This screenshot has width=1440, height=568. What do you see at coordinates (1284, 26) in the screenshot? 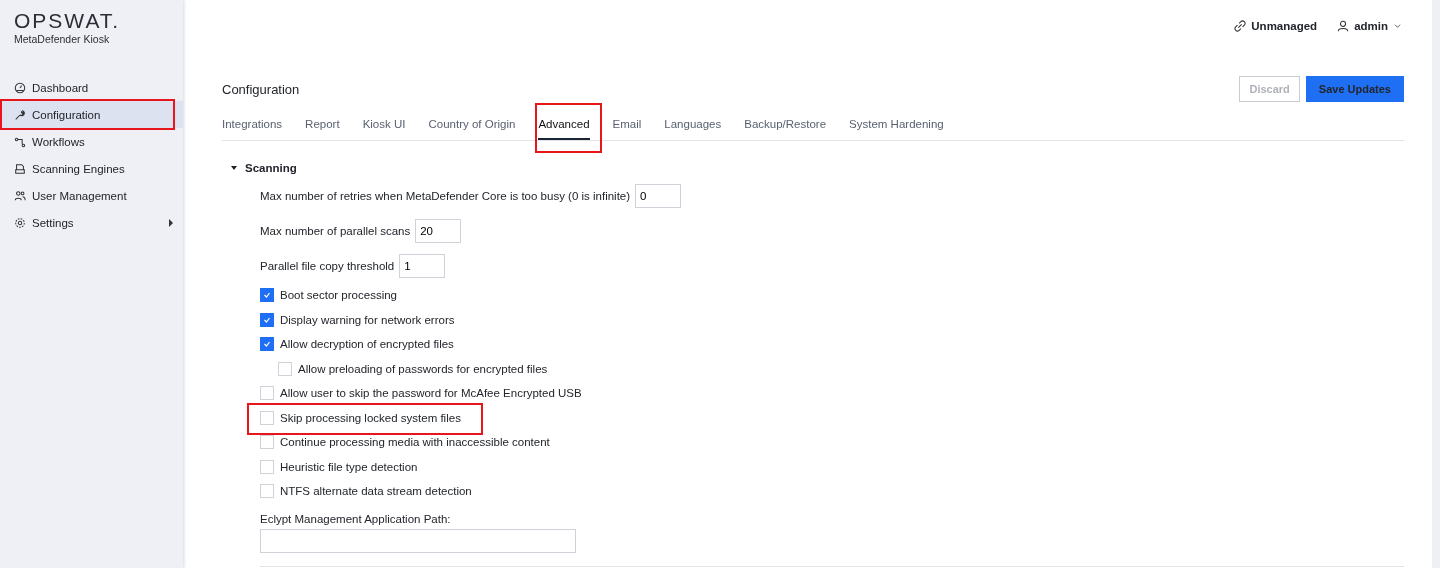
I see `status-label: Unmanaged` at bounding box center [1284, 26].